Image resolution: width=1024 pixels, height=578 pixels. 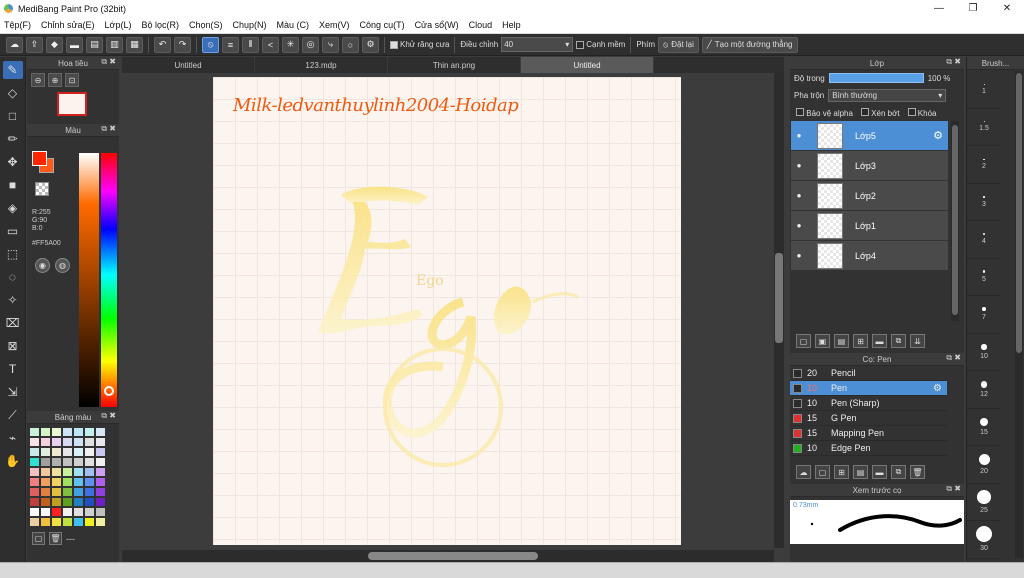 I want to click on brush-duplicate-icon: ⧉, so click(x=898, y=472).